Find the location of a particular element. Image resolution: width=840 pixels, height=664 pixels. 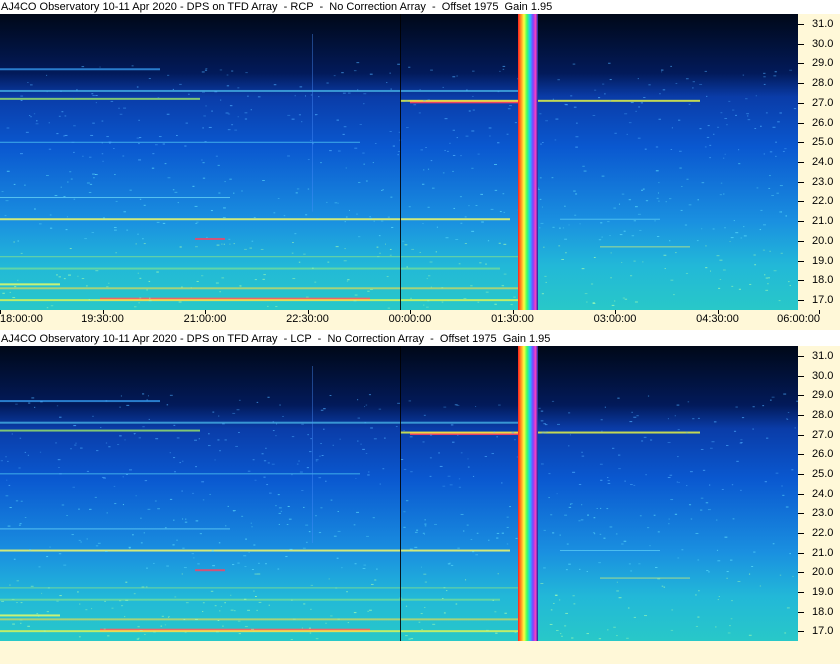

calibration-stripe is located at coordinates (528, 162).